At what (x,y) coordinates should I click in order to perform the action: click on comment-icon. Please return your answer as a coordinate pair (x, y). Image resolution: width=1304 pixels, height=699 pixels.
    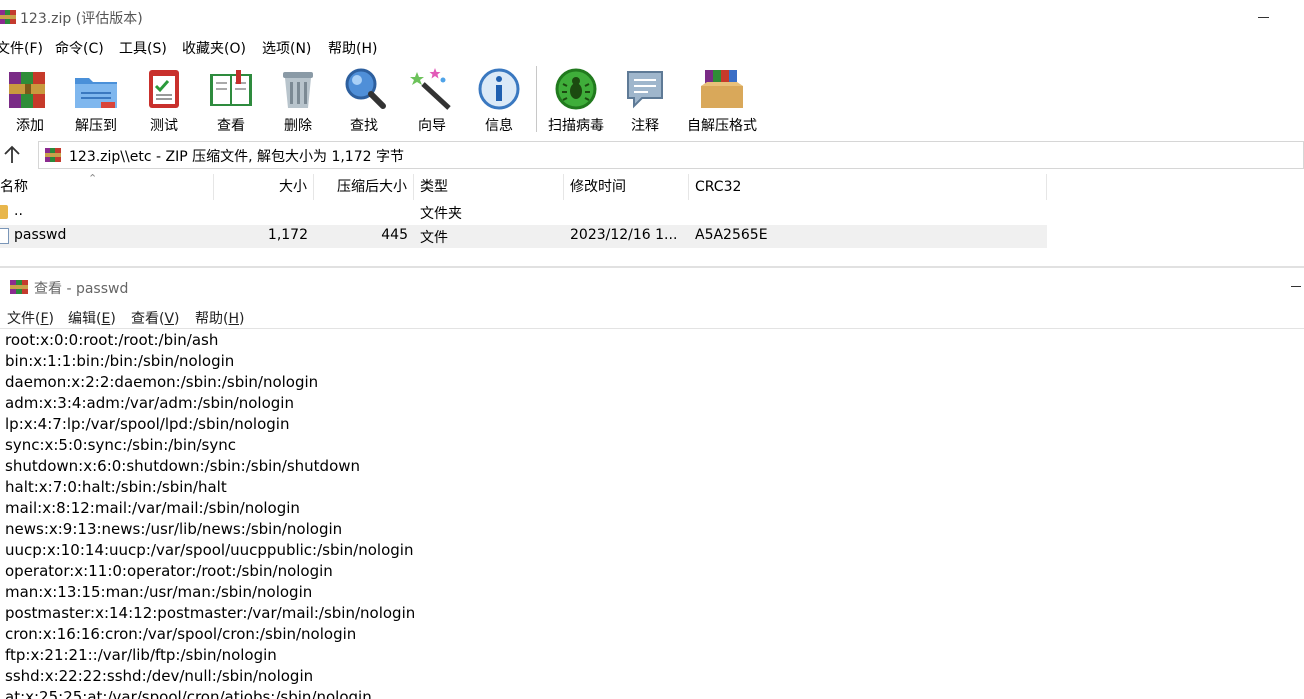
    Looking at the image, I should click on (645, 90).